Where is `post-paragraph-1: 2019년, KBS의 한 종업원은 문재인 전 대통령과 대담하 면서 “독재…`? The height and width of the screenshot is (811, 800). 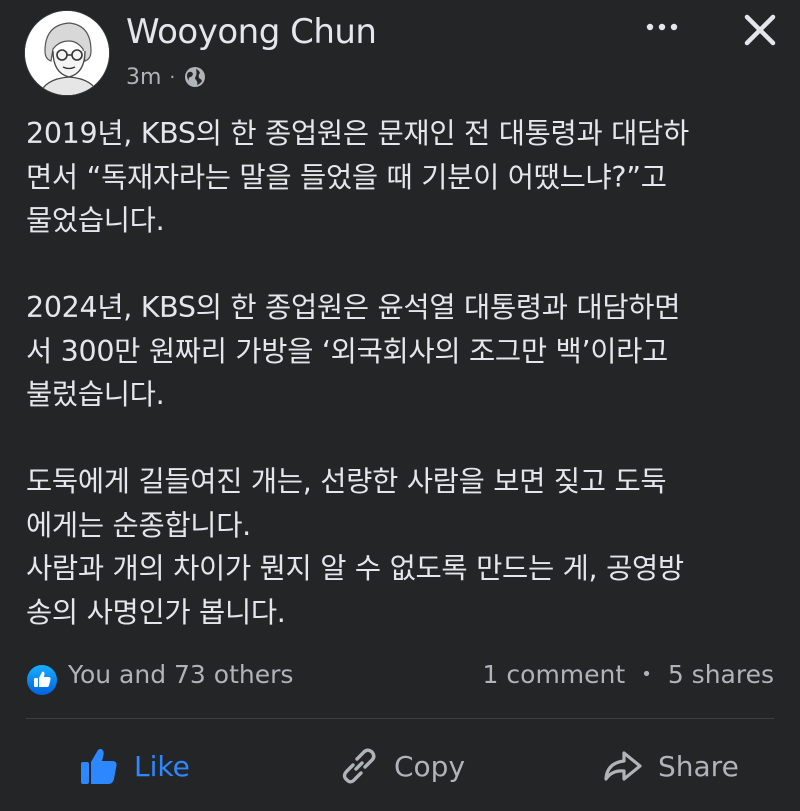
post-paragraph-1: 2019년, KBS의 한 종업원은 문재인 전 대통령과 대담하 면서 “독재… is located at coordinates (357, 177).